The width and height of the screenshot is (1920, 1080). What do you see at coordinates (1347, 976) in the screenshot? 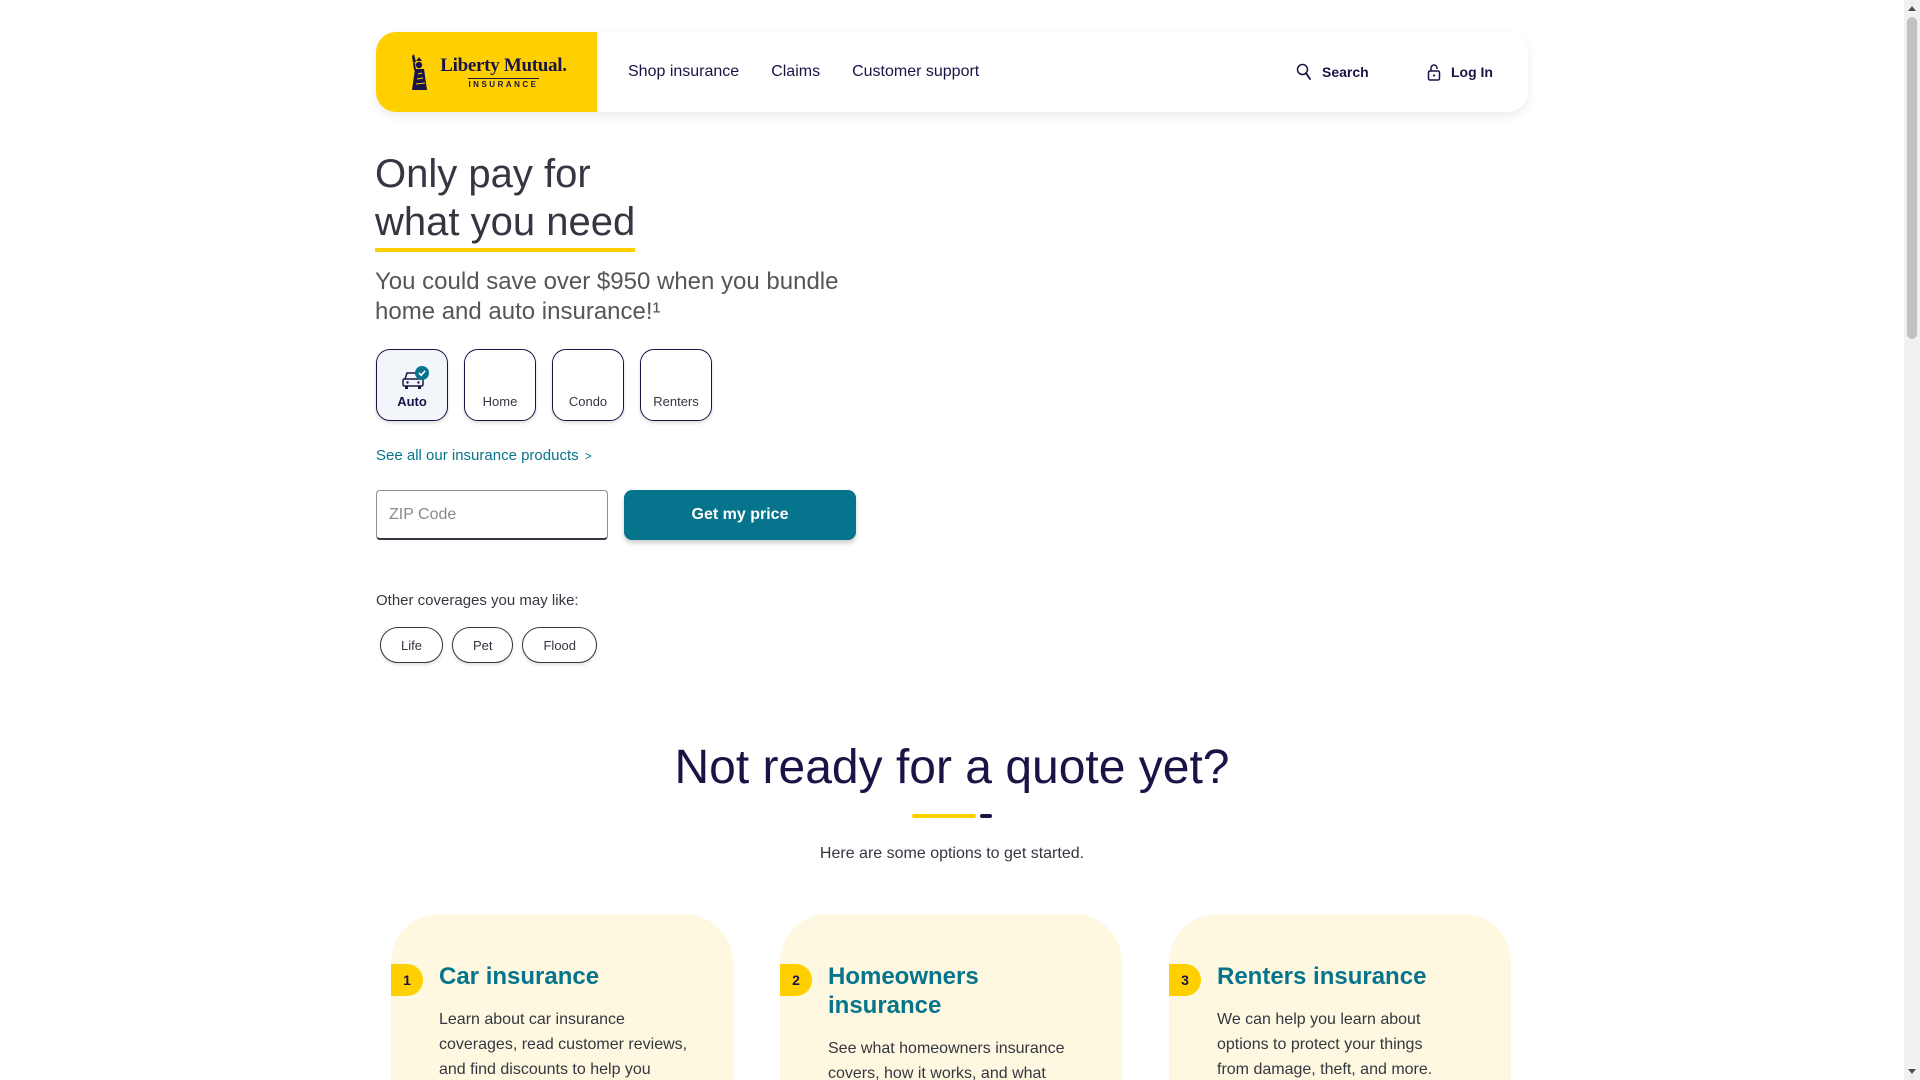
I see `card-title: Renters insurance` at bounding box center [1347, 976].